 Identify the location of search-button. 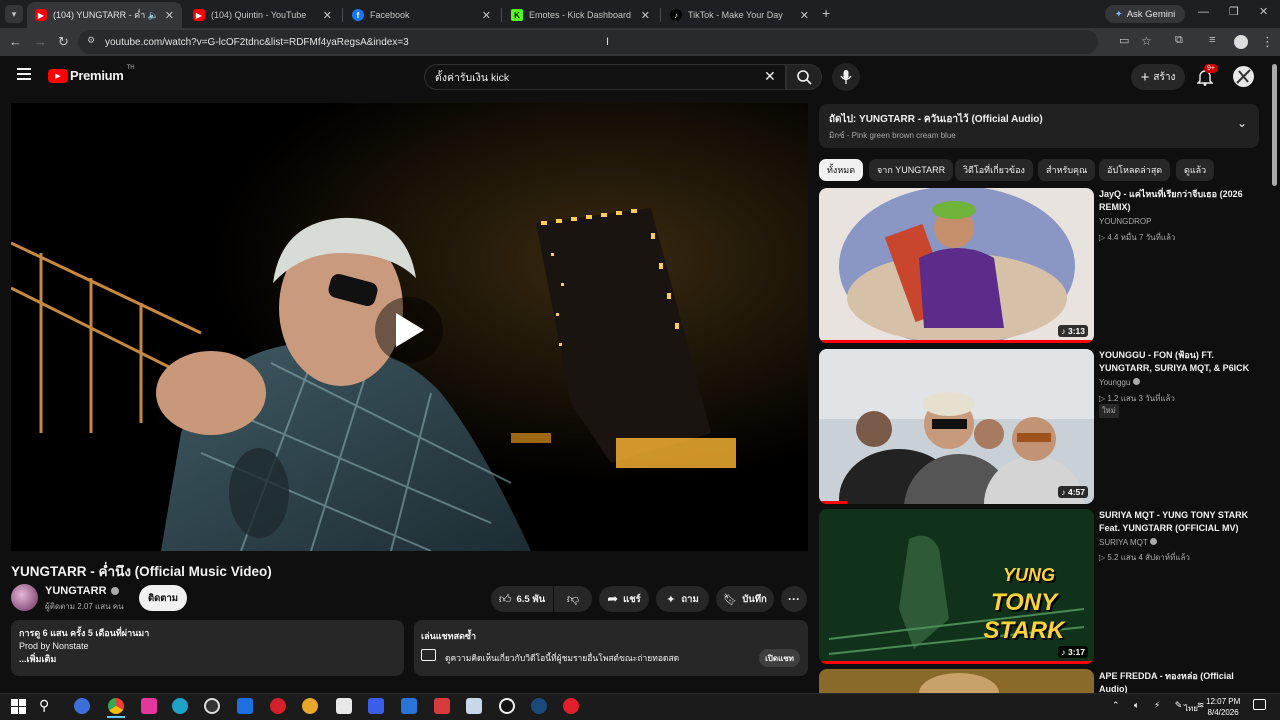
(804, 77).